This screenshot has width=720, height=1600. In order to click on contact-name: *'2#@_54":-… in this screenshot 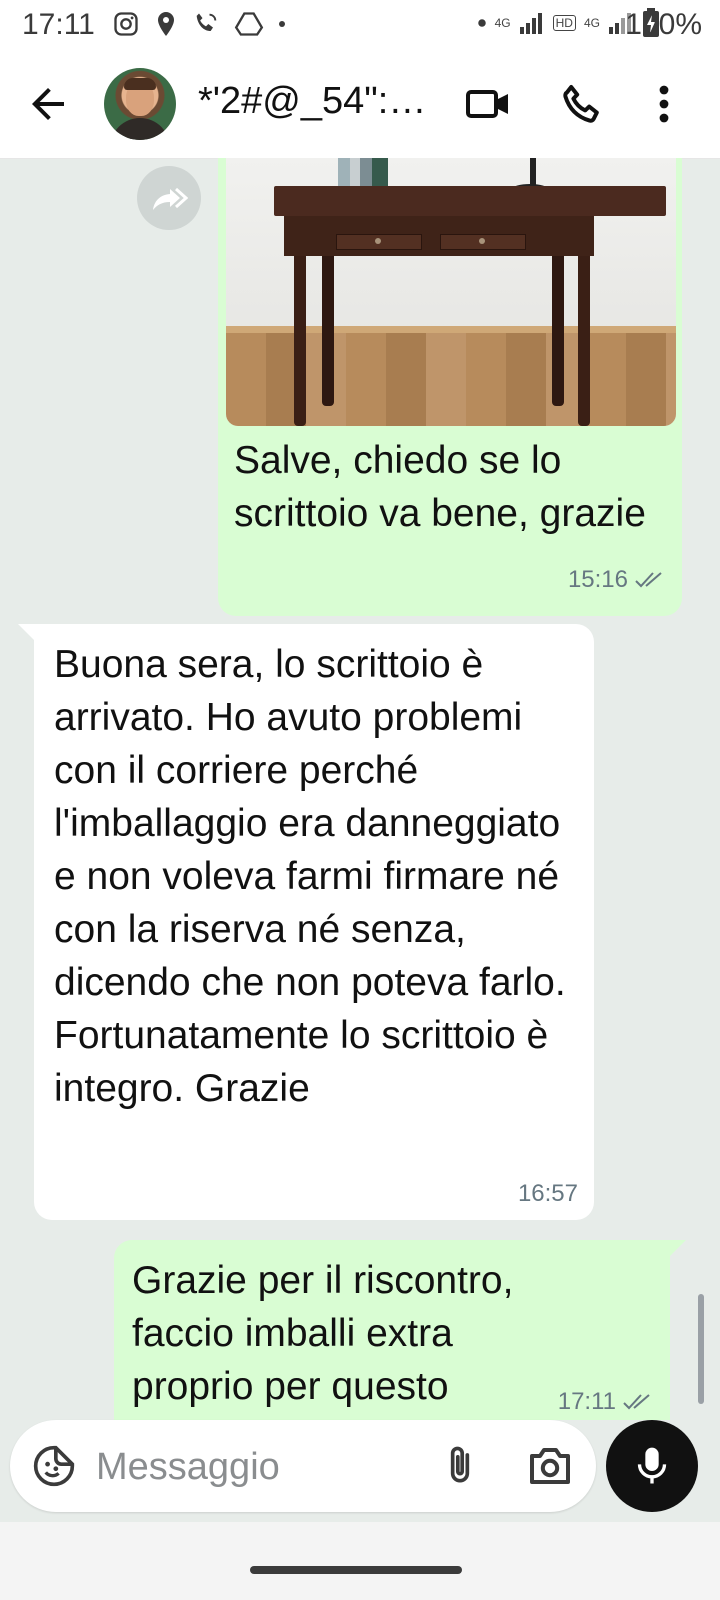, I will do `click(313, 101)`.